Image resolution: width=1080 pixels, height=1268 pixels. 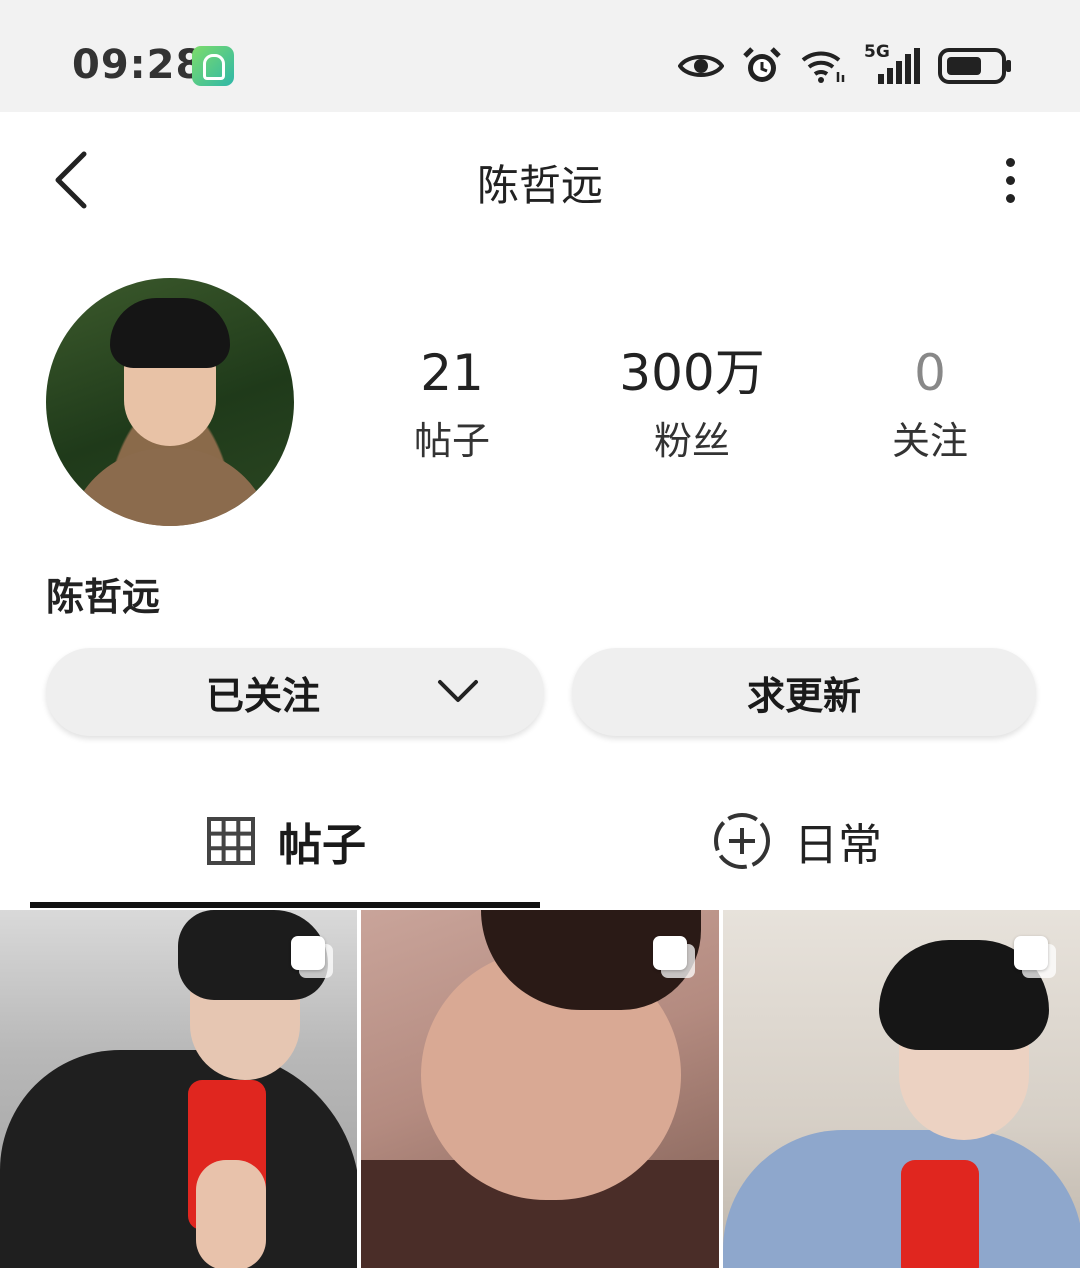 I want to click on chevron-left-icon, so click(x=71, y=180).